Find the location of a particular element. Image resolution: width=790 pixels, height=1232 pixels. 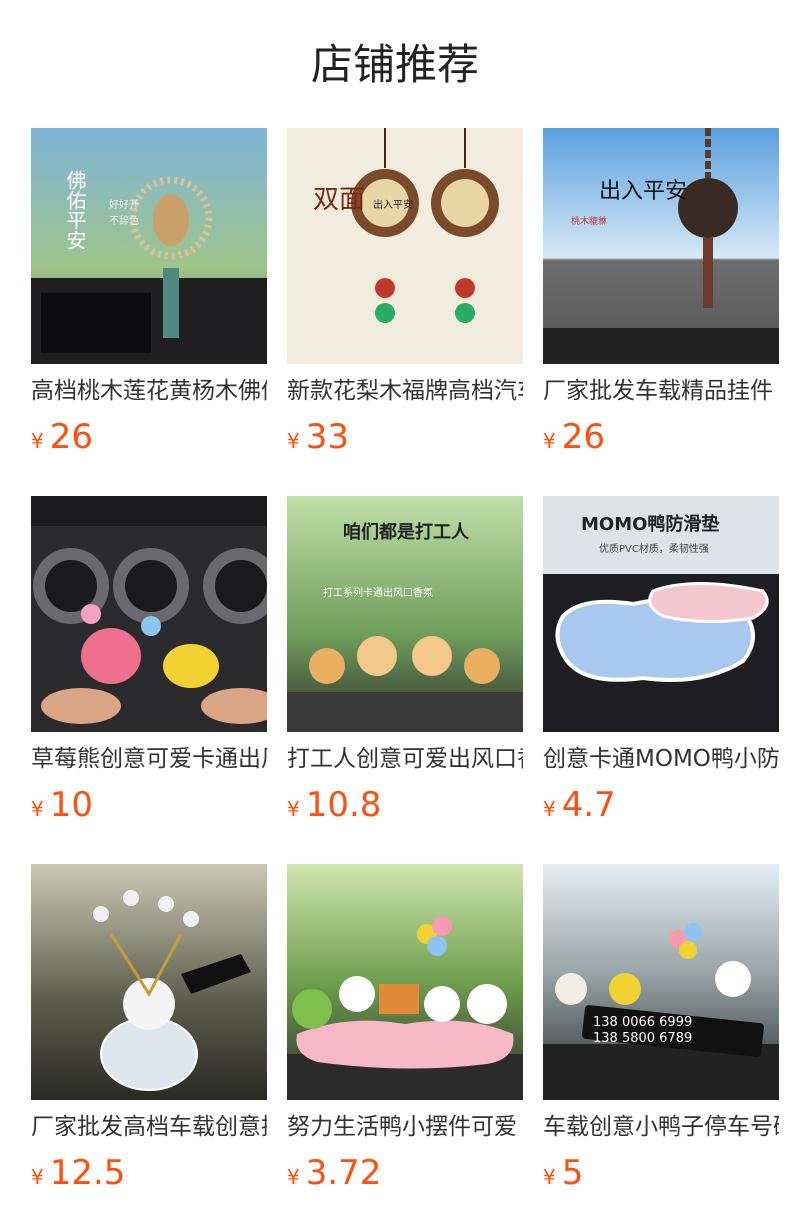

product-image: 双面 出入平安 is located at coordinates (405, 246).